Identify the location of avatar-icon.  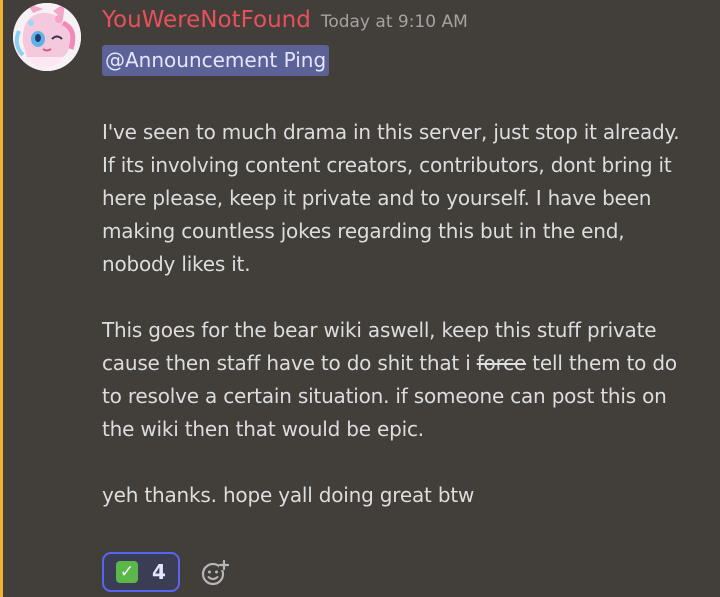
(47, 37).